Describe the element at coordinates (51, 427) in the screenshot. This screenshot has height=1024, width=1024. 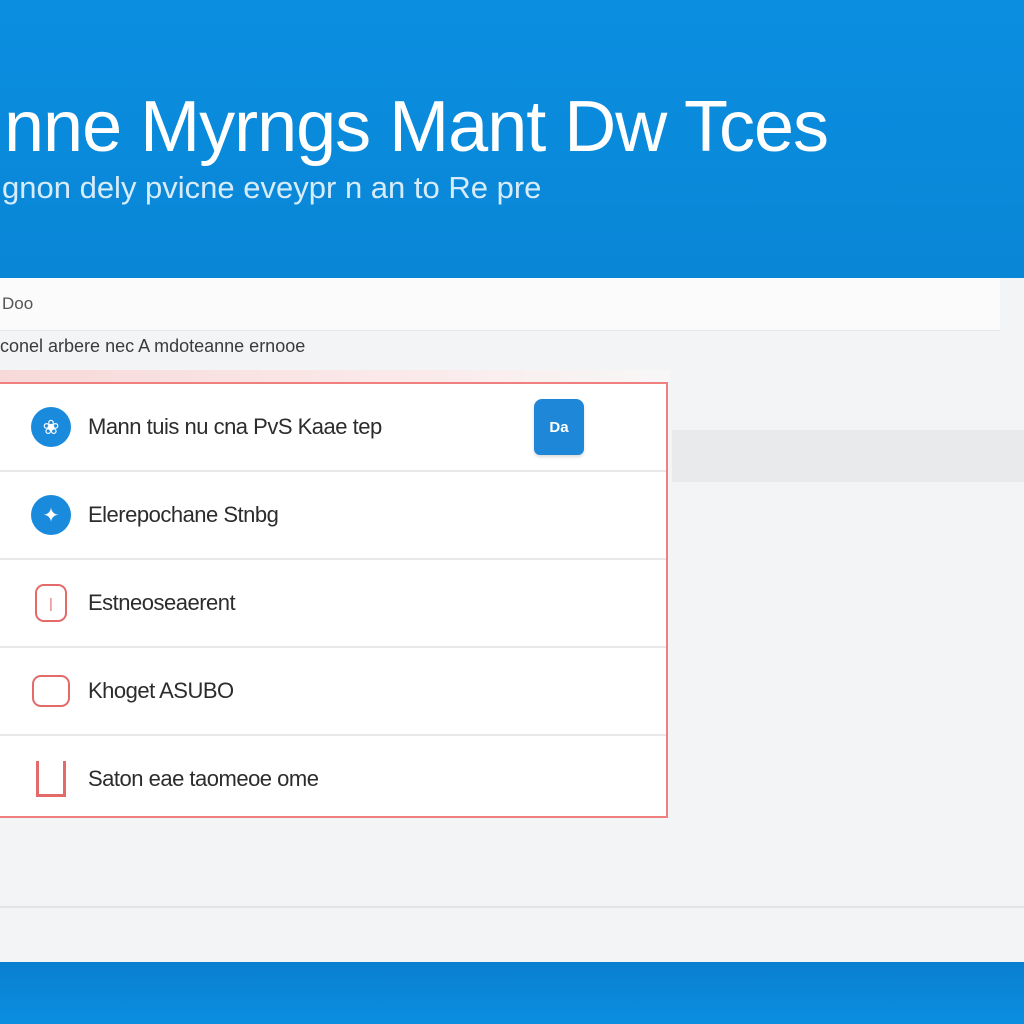
I see `blue-round-logo-icon: ❀` at that location.